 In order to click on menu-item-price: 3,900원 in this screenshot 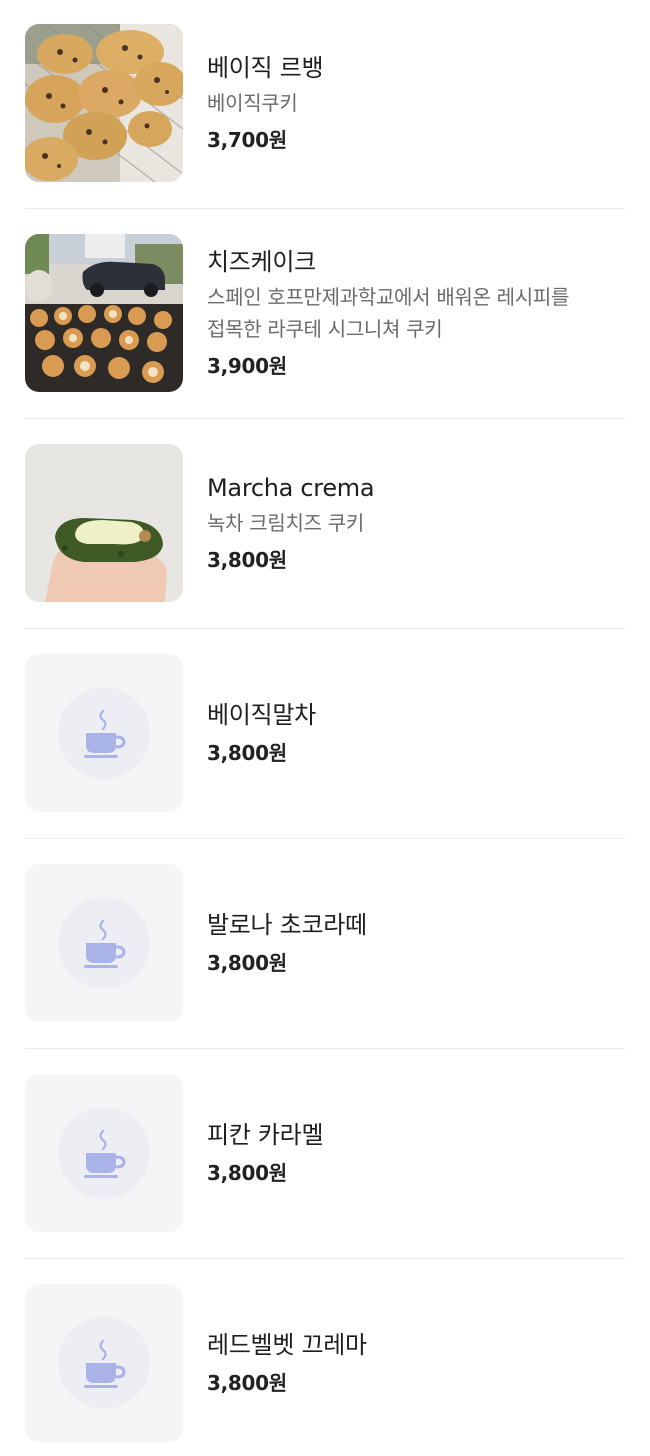, I will do `click(247, 366)`.